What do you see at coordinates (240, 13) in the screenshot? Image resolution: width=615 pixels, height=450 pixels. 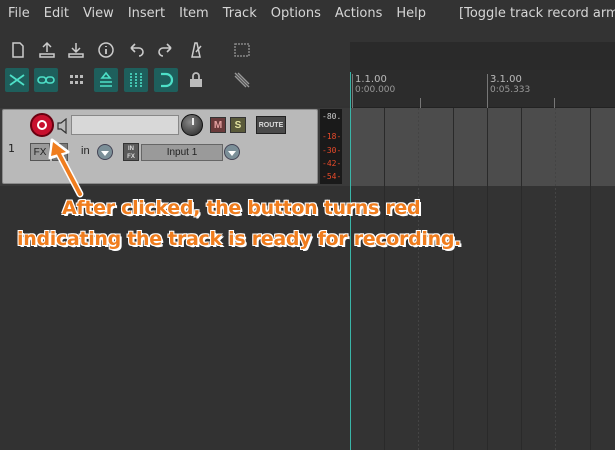 I see `menu-track: Track` at bounding box center [240, 13].